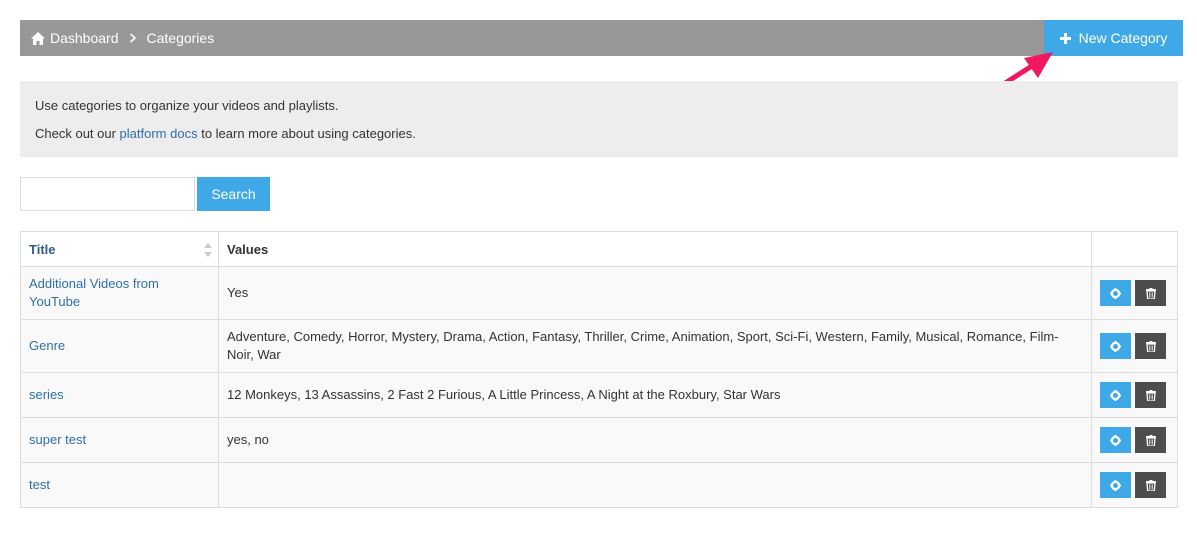 Image resolution: width=1197 pixels, height=541 pixels. I want to click on breadcrumb-dashboard: Dashboard, so click(84, 38).